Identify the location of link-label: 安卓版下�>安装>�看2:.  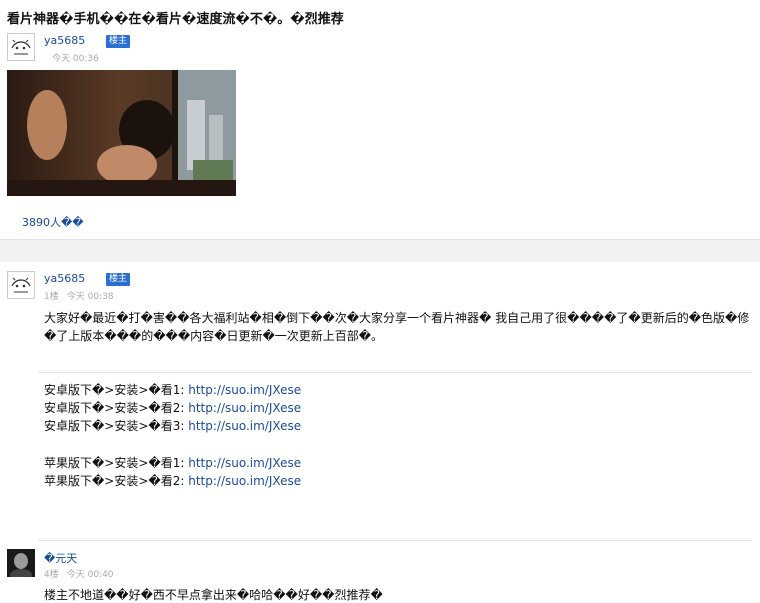
(116, 408).